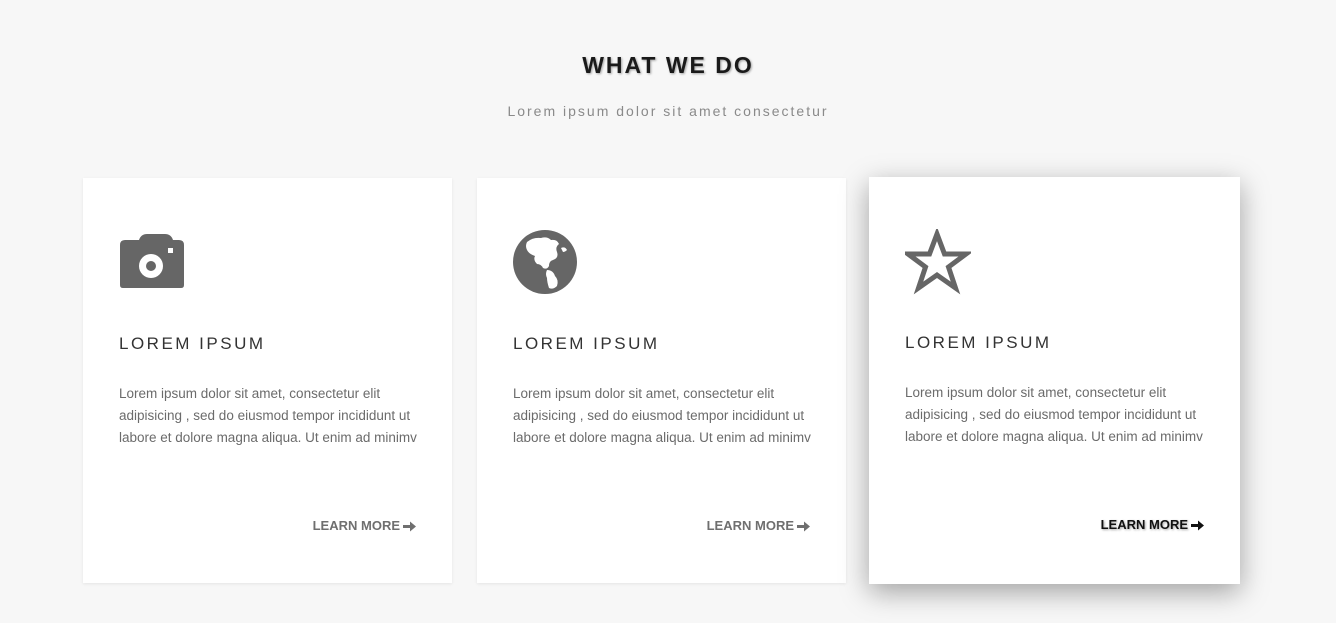  Describe the element at coordinates (152, 263) in the screenshot. I see `camera-icon` at that location.